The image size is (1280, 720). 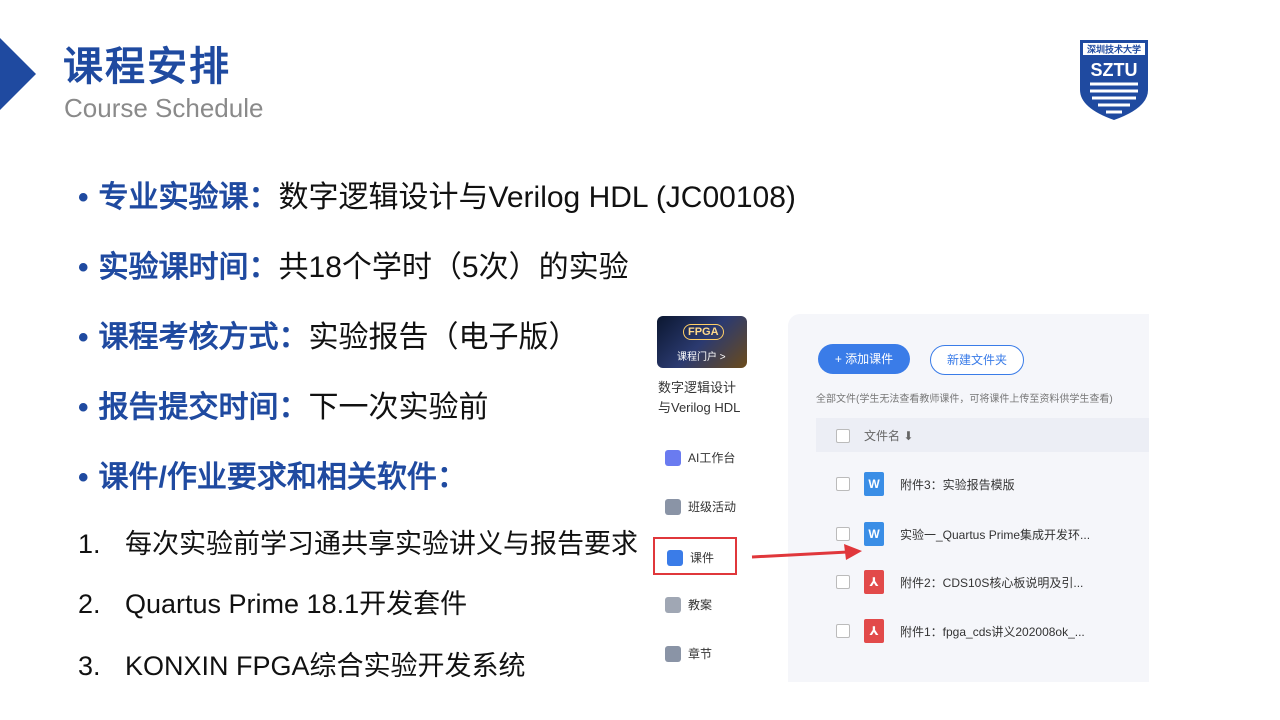 What do you see at coordinates (272, 477) in the screenshot?
I see `bullet-item: • 课件/作业要求和相关软件：` at bounding box center [272, 477].